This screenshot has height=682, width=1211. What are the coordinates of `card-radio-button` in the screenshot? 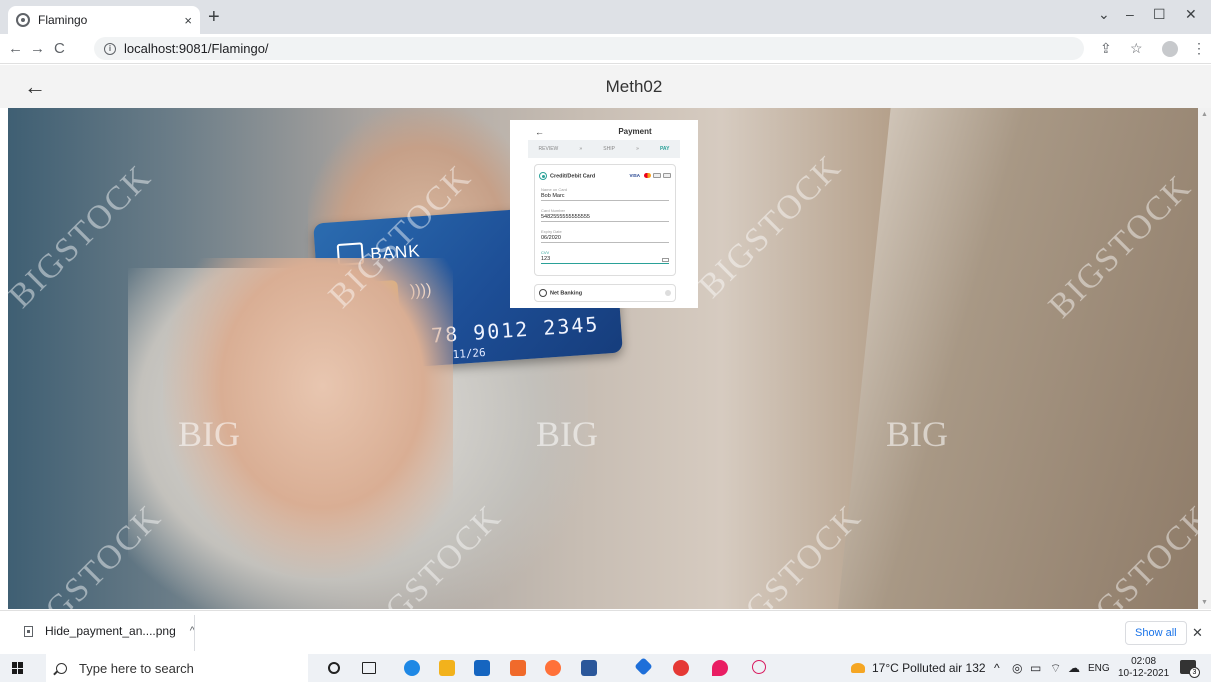 It's located at (543, 176).